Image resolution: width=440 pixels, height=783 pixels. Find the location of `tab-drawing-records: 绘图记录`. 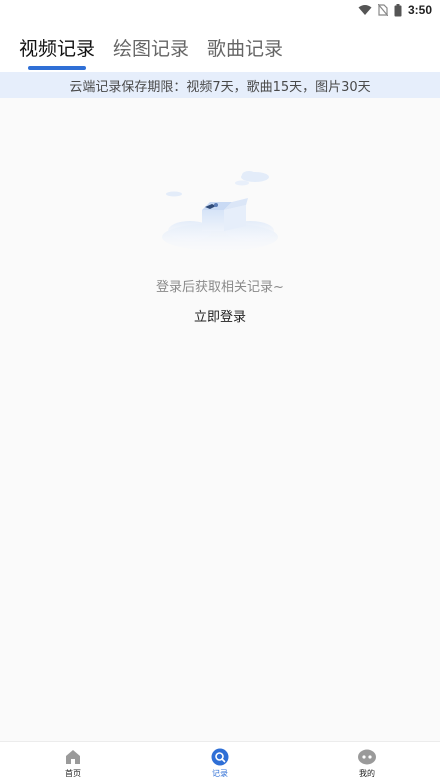

tab-drawing-records: 绘图记录 is located at coordinates (151, 47).